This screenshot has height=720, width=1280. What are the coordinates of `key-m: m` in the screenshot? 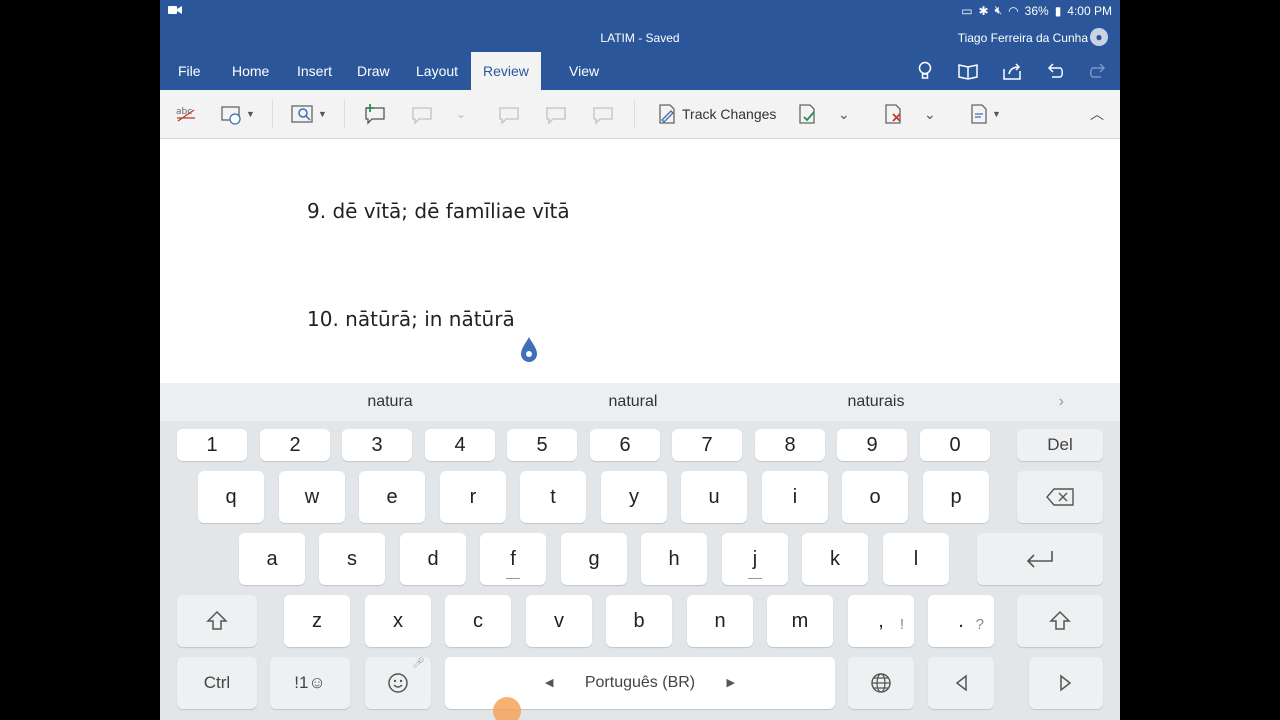 It's located at (800, 621).